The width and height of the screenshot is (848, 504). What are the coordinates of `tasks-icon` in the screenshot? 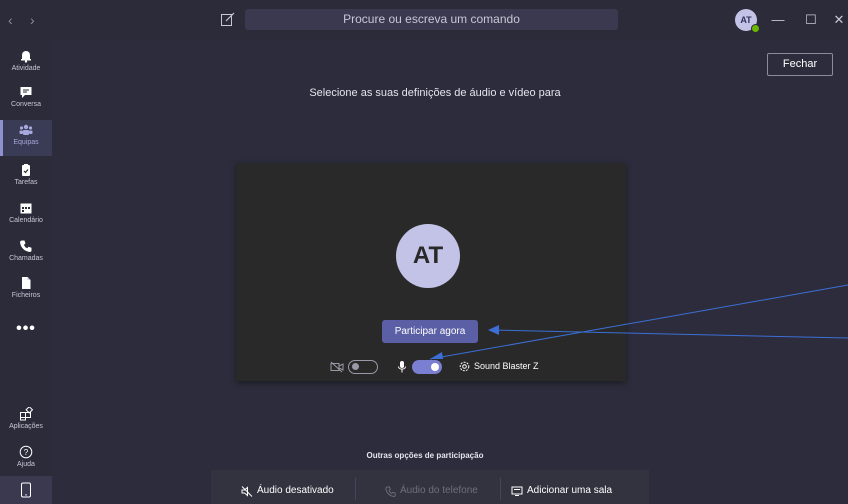 It's located at (26, 170).